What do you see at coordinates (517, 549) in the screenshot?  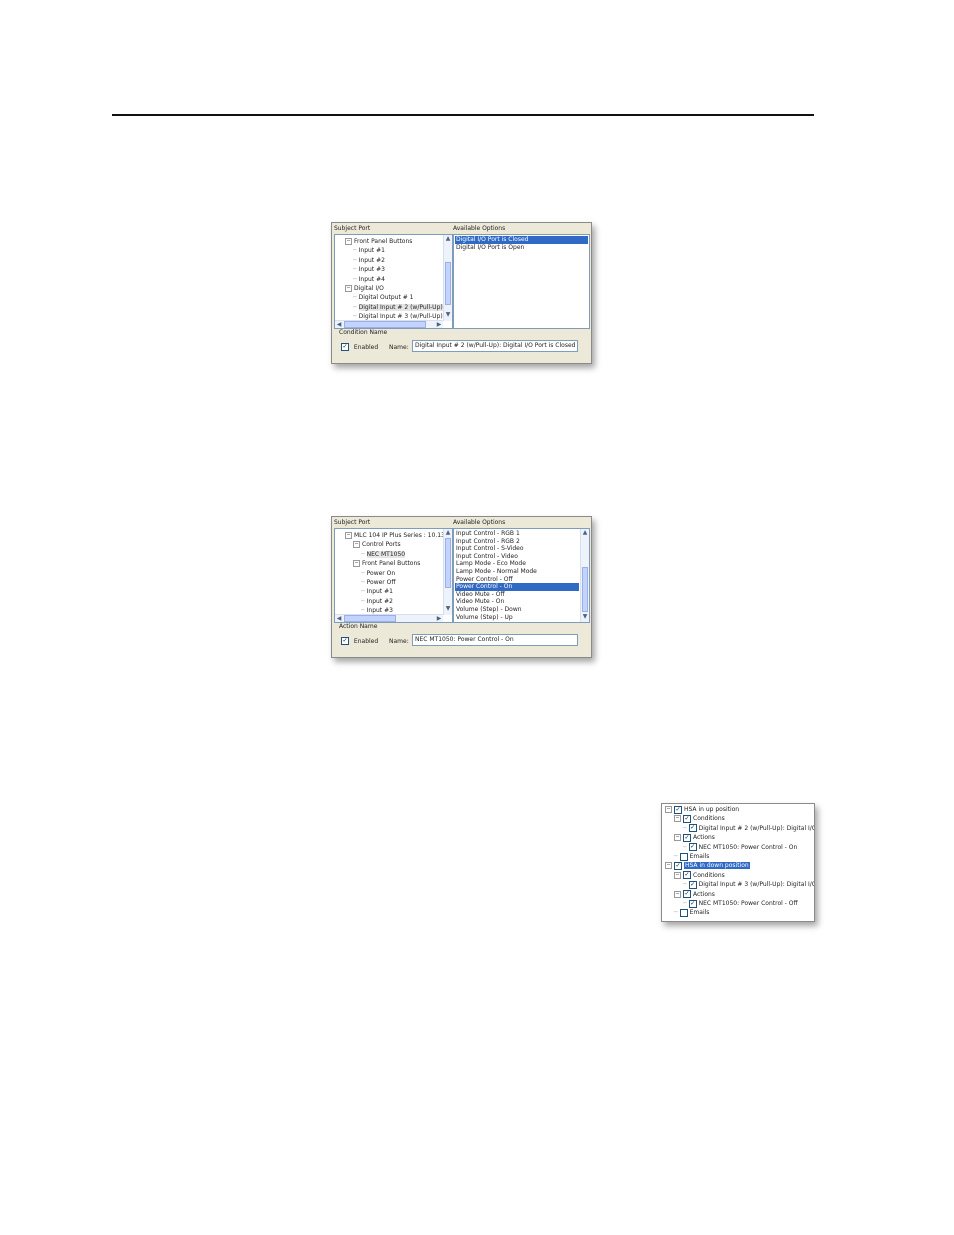 I see `option-item: Input Control - S-Video` at bounding box center [517, 549].